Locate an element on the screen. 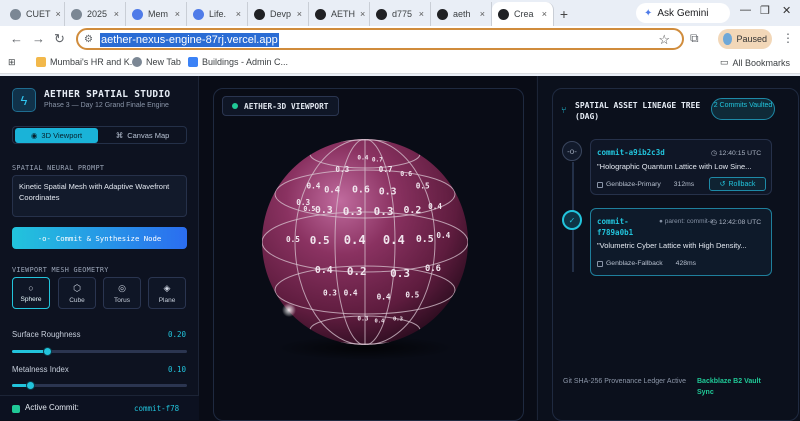 This screenshot has height=421, width=800. tab-3d-viewport: ◉ 3D Viewport is located at coordinates (56, 135).